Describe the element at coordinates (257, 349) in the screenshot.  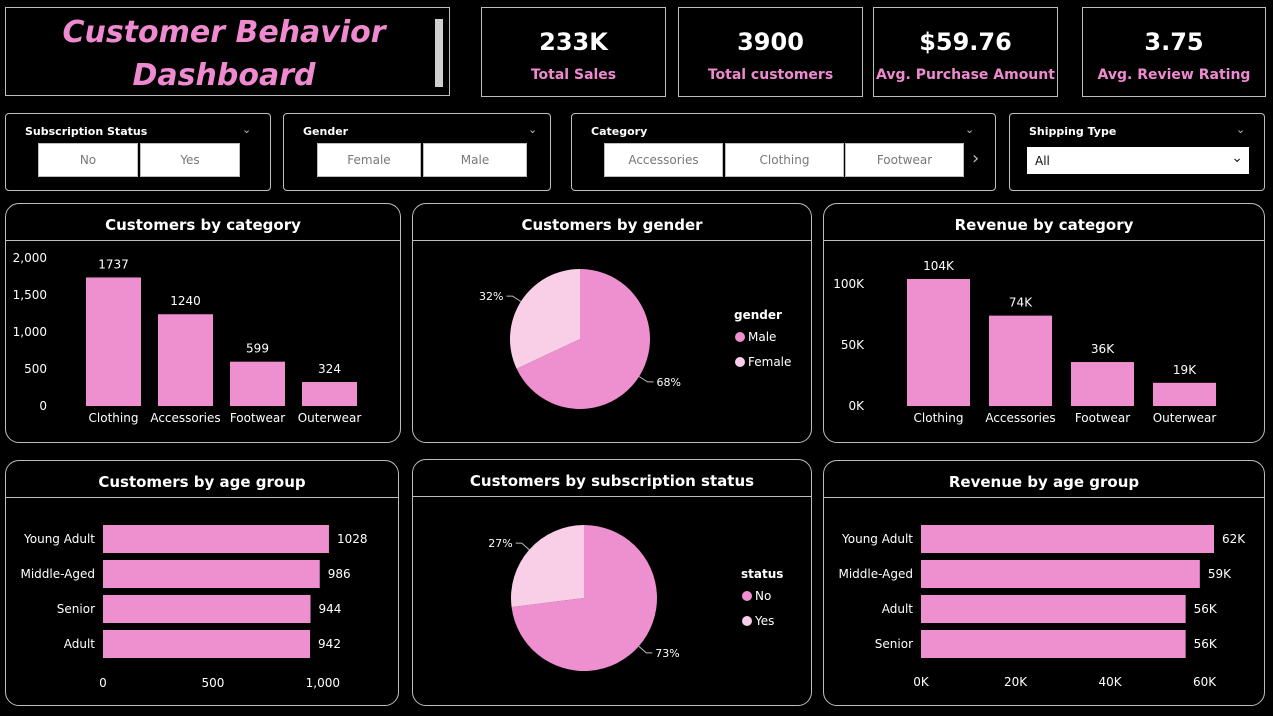
I see `data-label: 599` at that location.